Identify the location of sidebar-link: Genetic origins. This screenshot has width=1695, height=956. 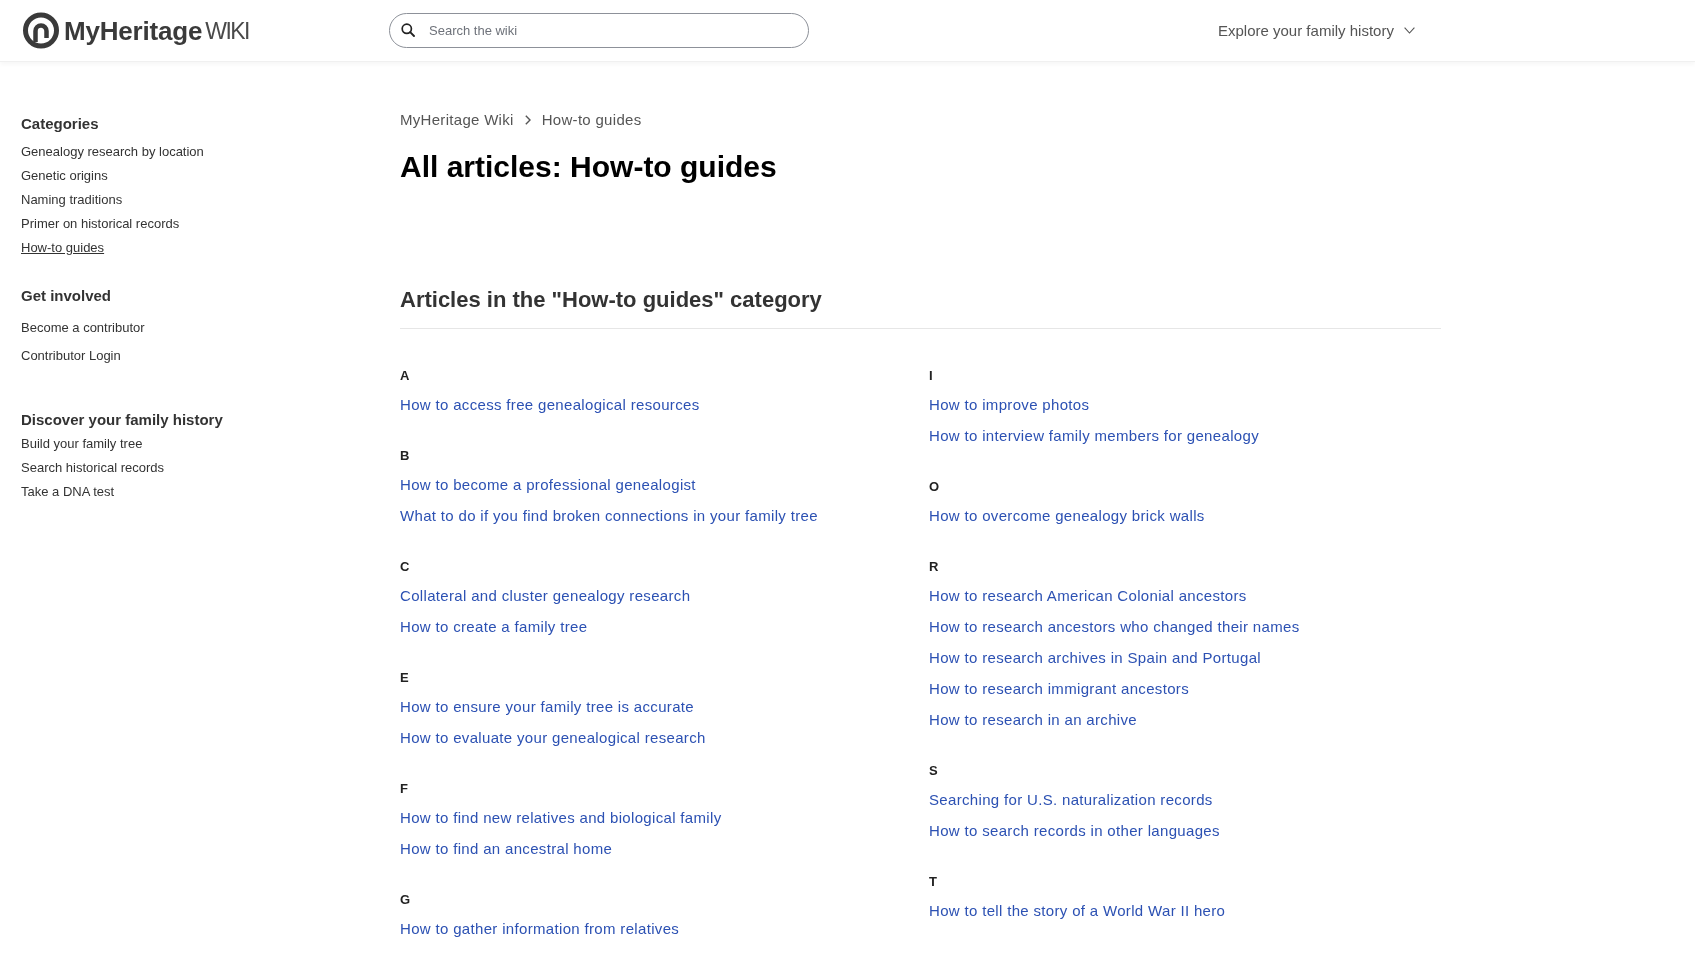
(64, 176).